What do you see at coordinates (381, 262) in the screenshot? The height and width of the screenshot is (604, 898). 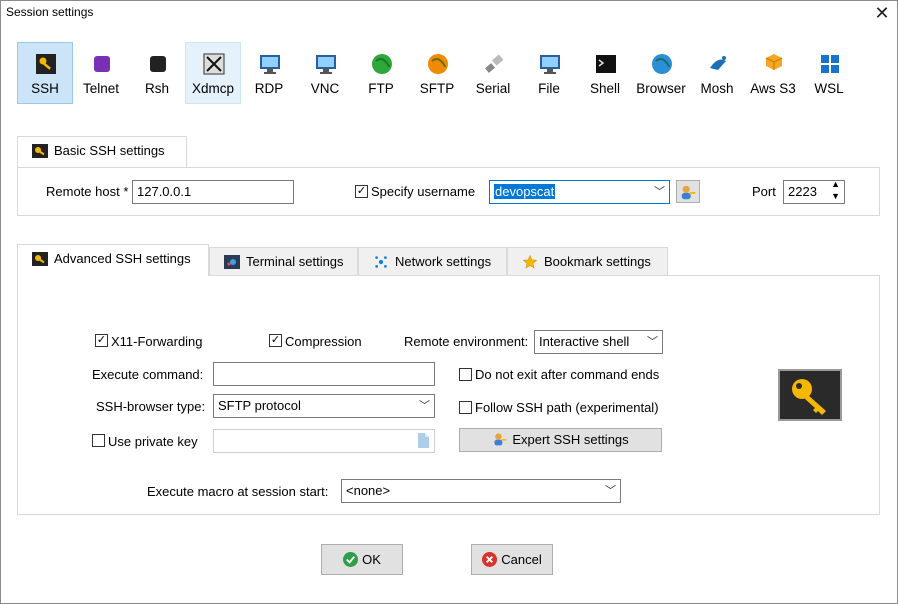 I see `network-icon` at bounding box center [381, 262].